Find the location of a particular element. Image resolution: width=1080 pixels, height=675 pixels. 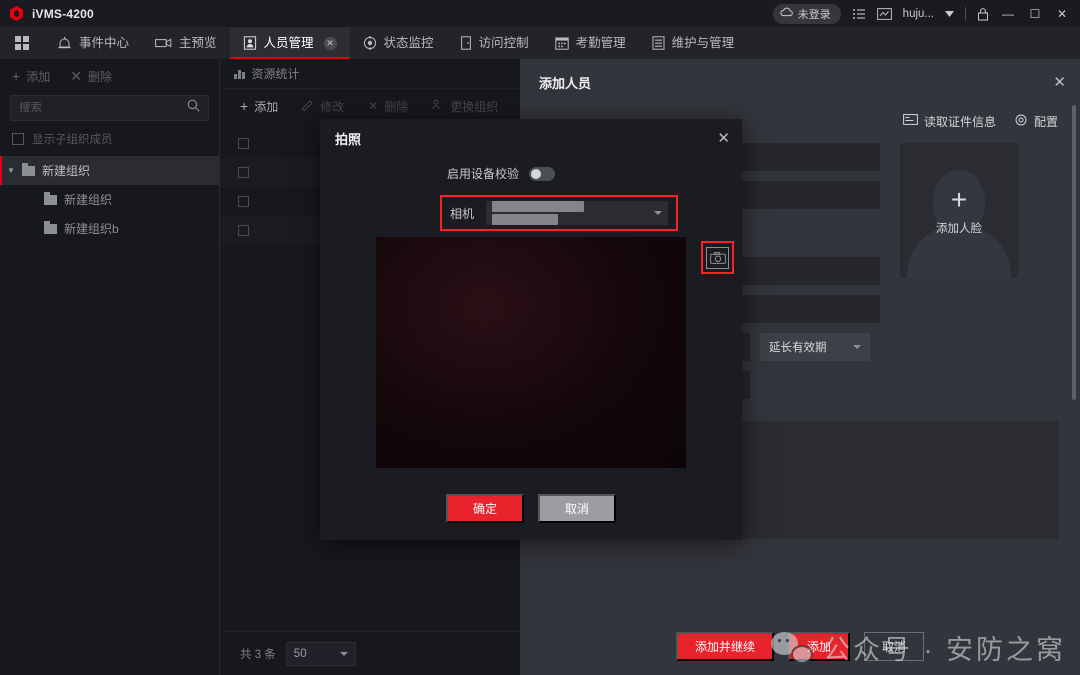

chevron-down-icon: ▼ is located at coordinates (11, 170).